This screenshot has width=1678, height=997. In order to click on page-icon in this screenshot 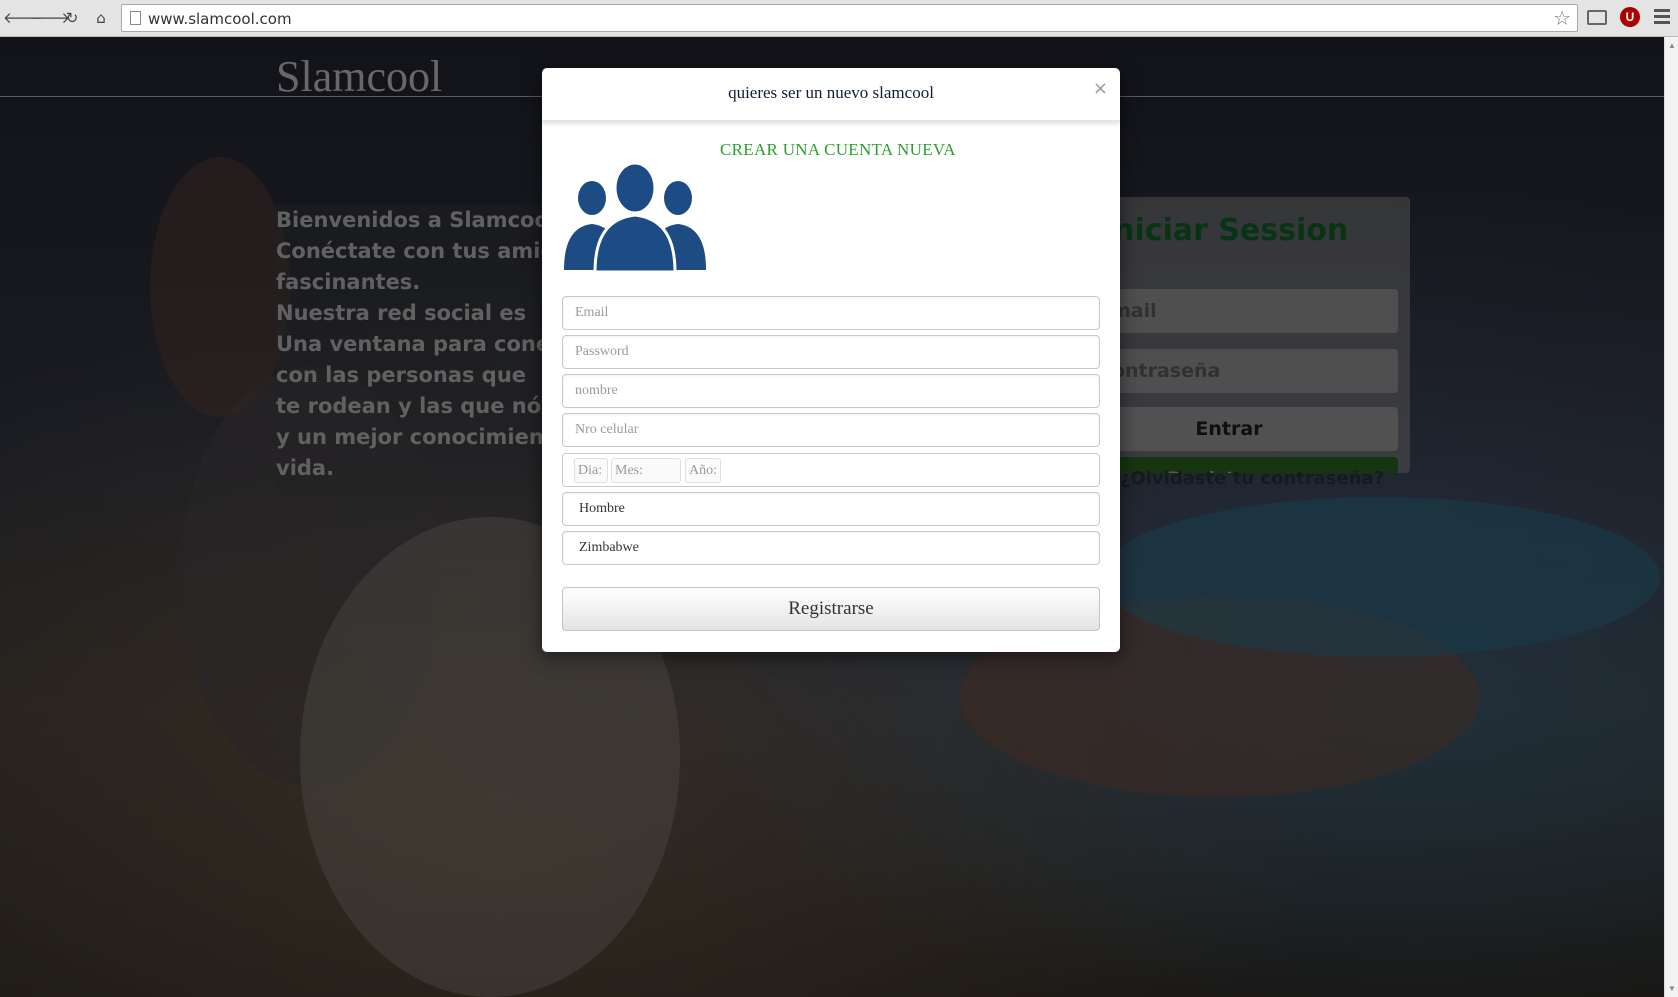, I will do `click(135, 18)`.